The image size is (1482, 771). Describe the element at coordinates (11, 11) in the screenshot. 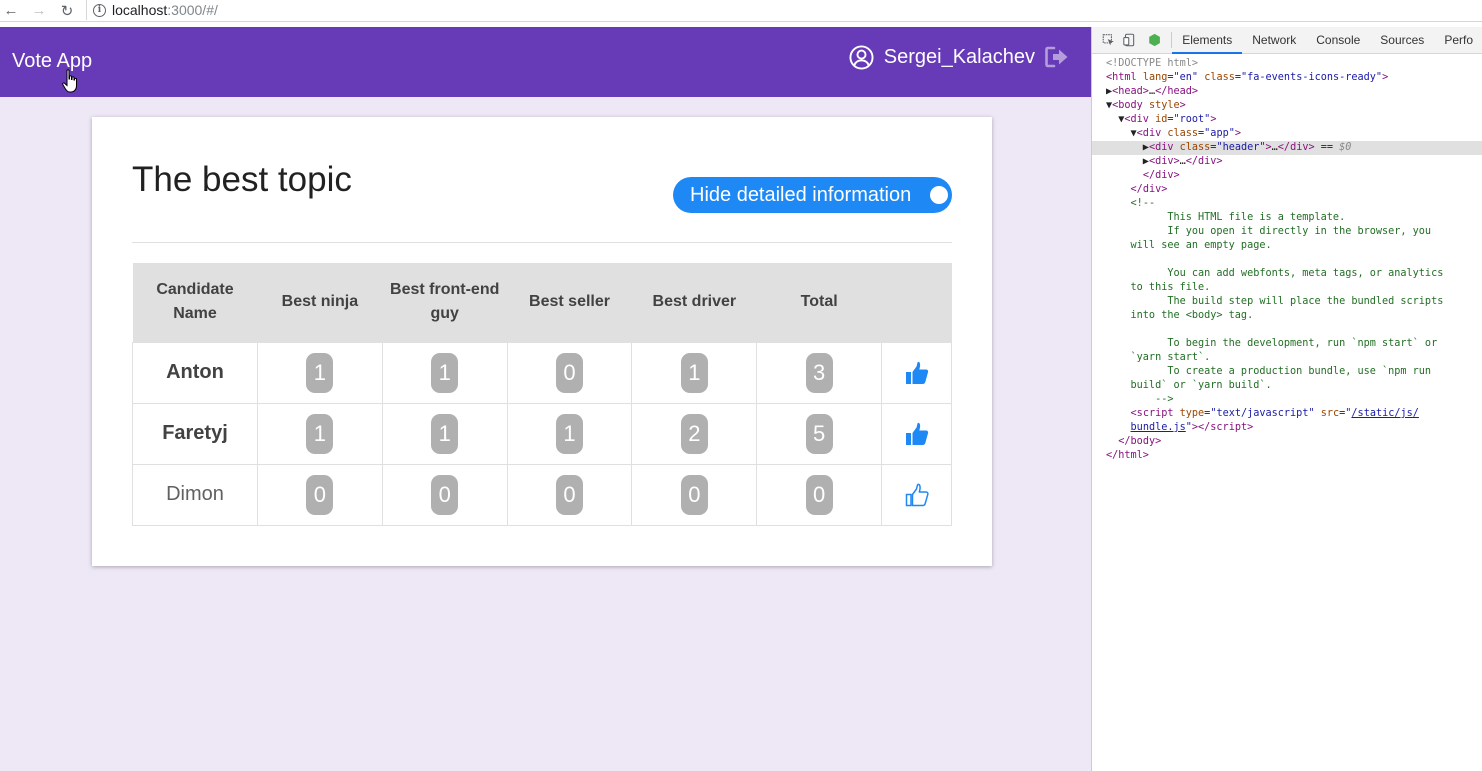

I see `back-arrow-icon: ←` at that location.